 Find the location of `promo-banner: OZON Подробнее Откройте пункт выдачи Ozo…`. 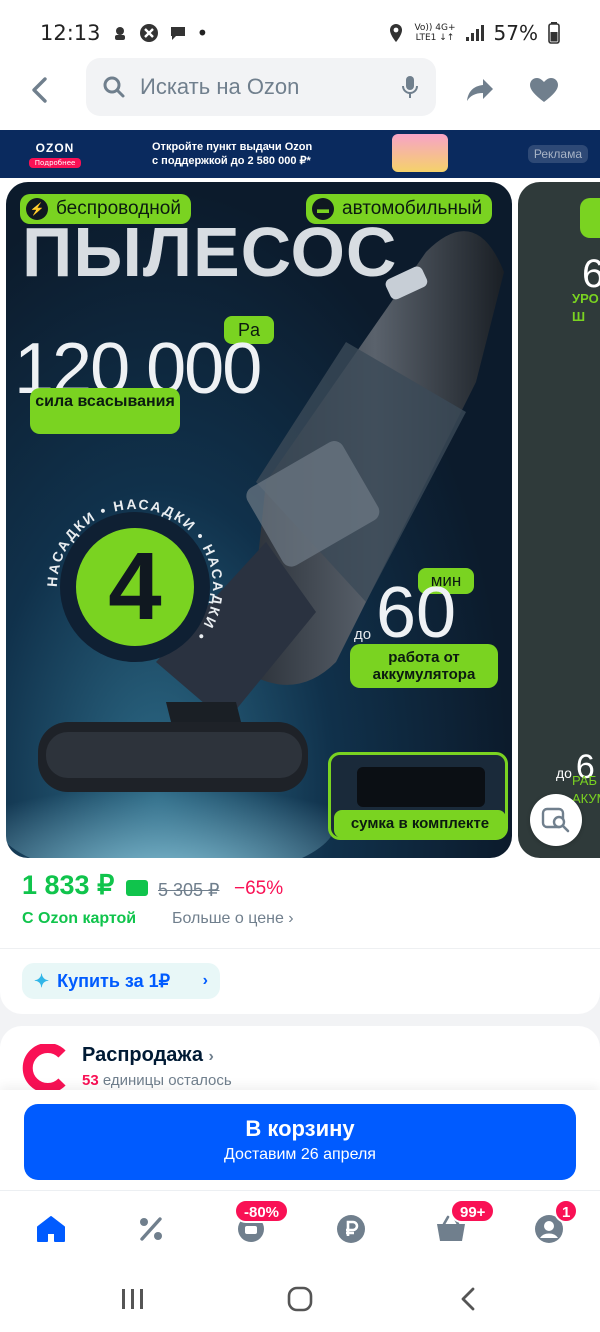

promo-banner: OZON Подробнее Откройте пункт выдачи Ozo… is located at coordinates (300, 154).